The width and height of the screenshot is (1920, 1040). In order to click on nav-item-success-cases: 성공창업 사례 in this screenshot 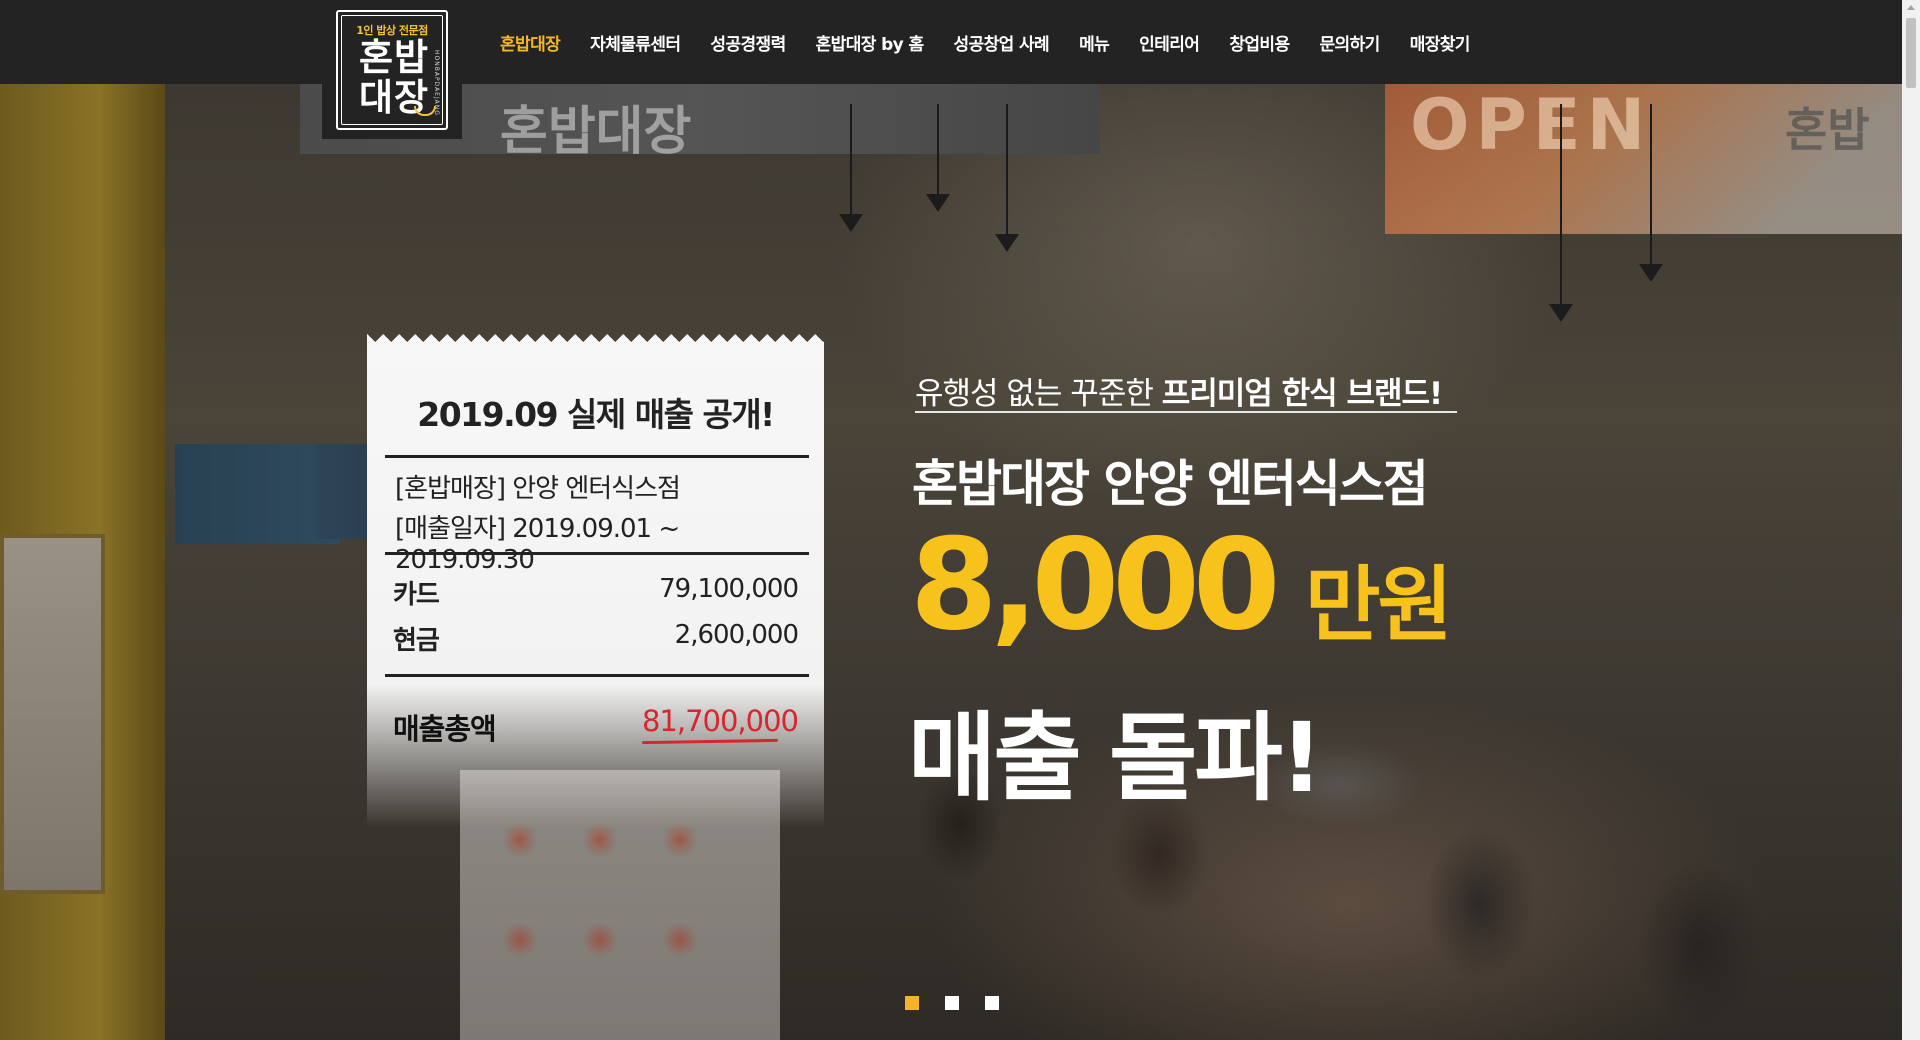, I will do `click(1002, 42)`.